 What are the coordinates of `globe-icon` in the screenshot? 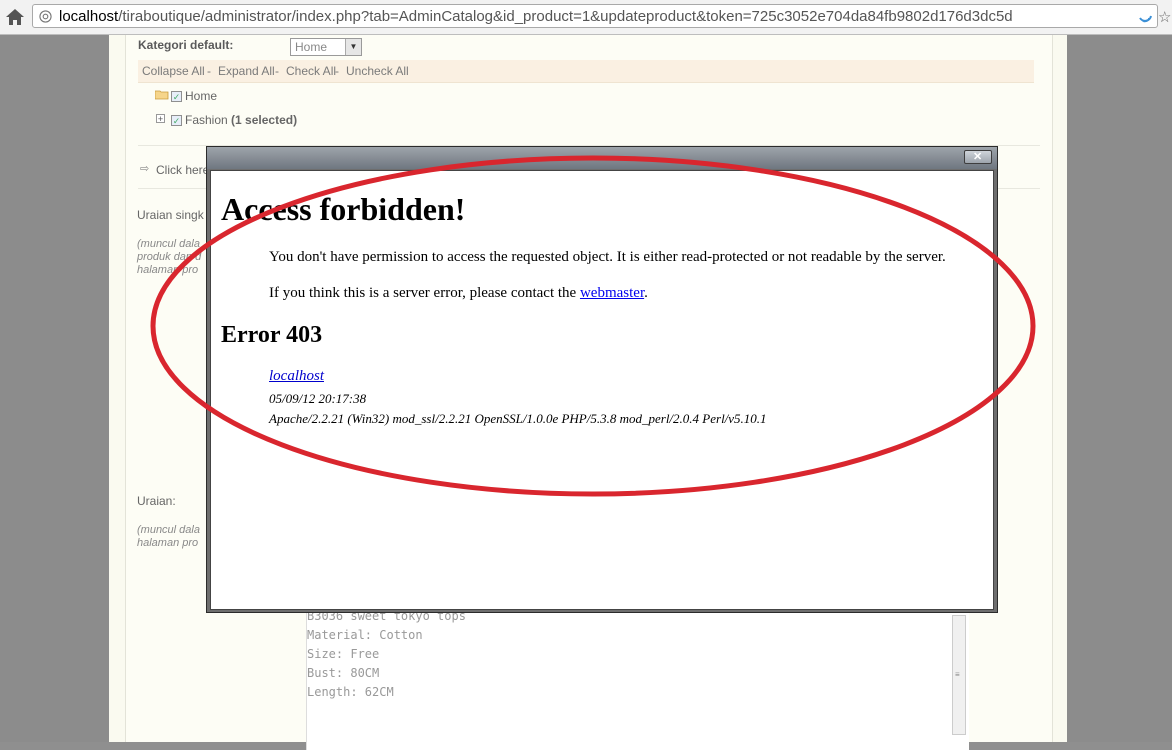 It's located at (45, 16).